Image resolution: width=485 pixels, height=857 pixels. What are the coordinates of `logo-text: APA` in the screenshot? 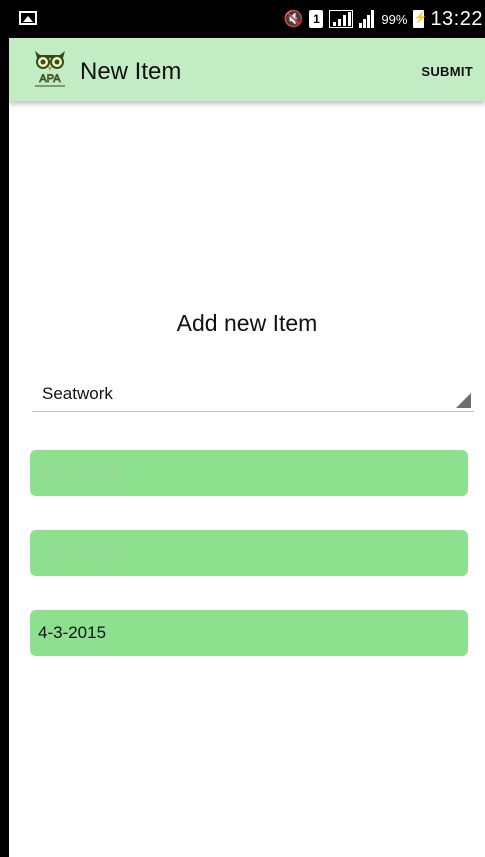 It's located at (50, 79).